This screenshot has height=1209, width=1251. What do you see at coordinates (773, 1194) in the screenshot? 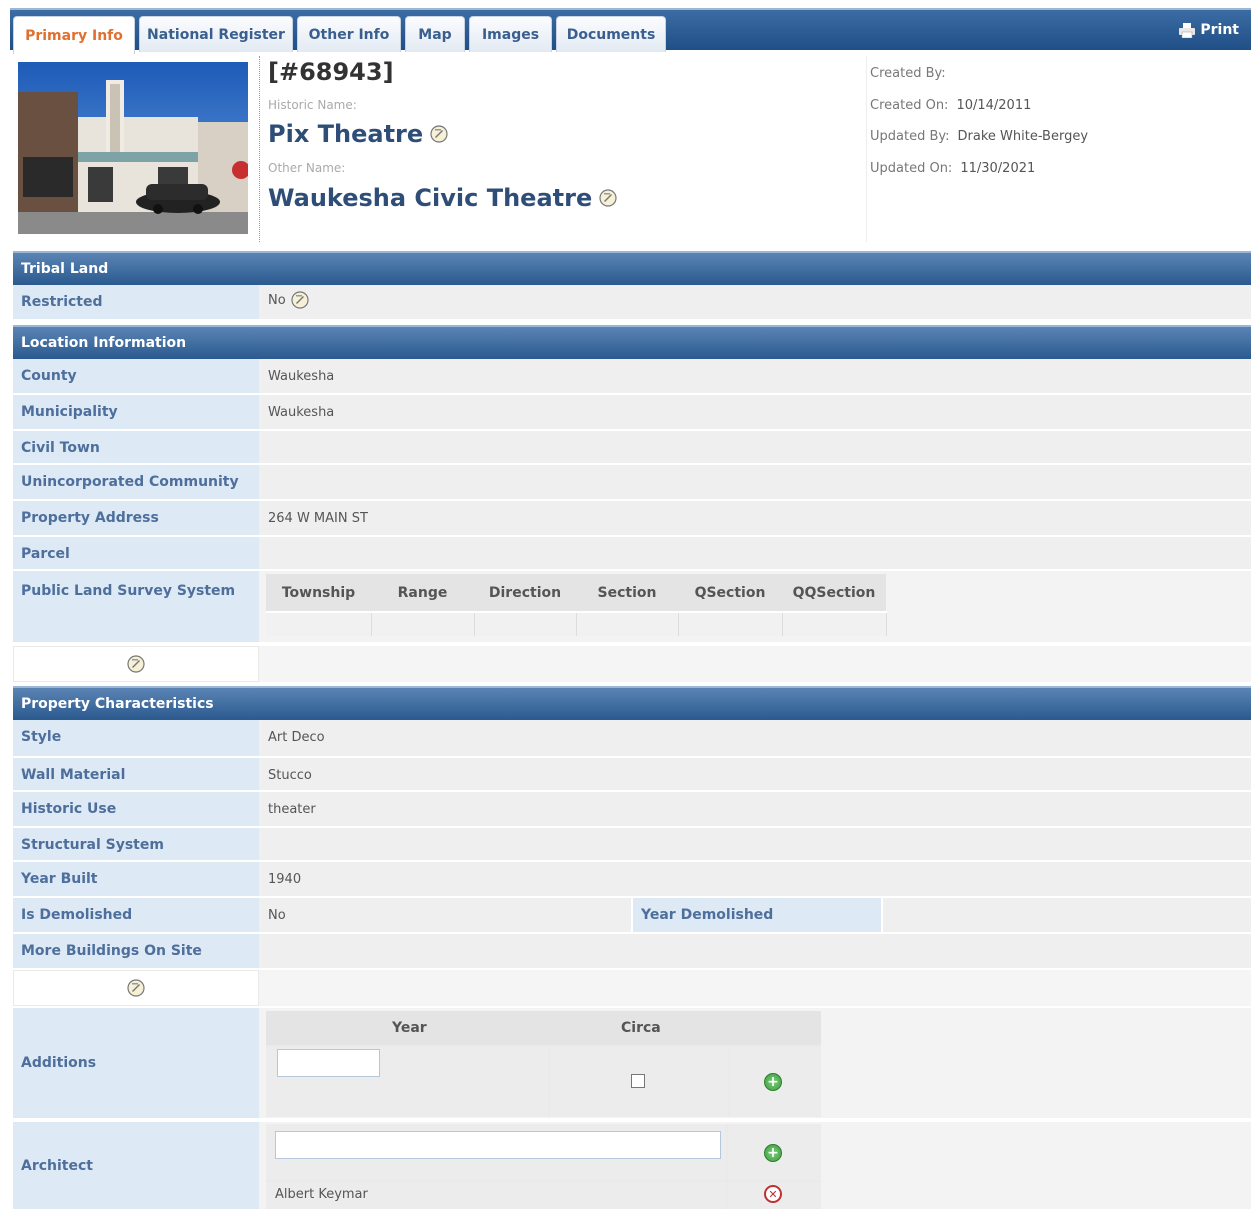
I see `delete-architect-button: ✕` at bounding box center [773, 1194].